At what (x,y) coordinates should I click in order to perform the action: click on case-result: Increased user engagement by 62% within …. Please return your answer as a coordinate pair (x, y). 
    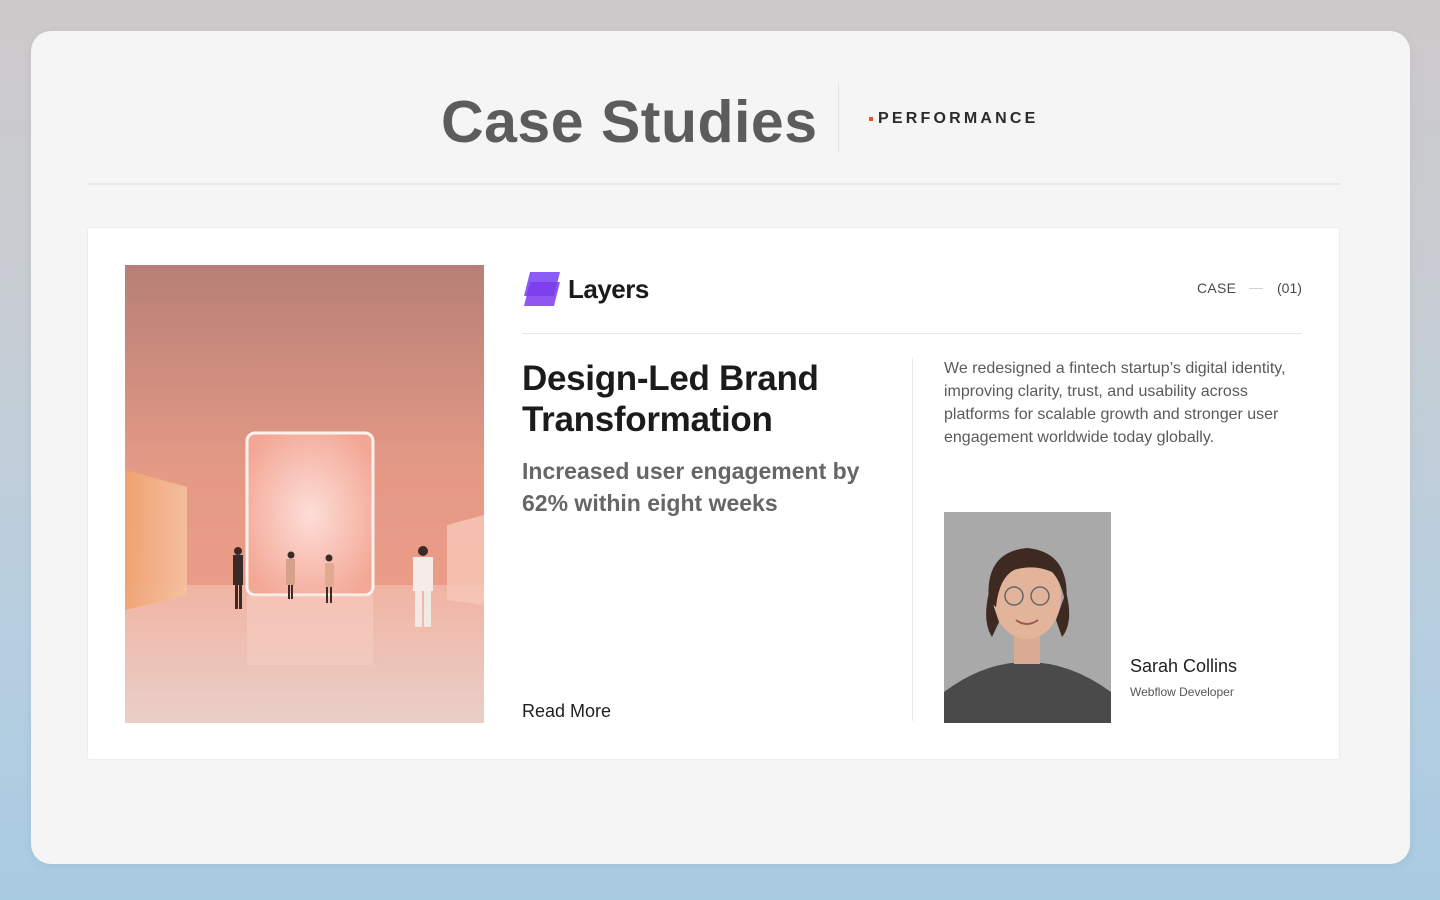
    Looking at the image, I should click on (691, 487).